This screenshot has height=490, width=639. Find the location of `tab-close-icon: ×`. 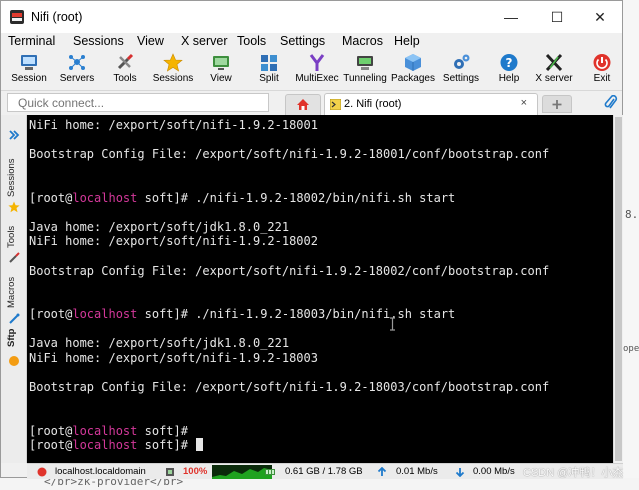

tab-close-icon: × is located at coordinates (524, 103).